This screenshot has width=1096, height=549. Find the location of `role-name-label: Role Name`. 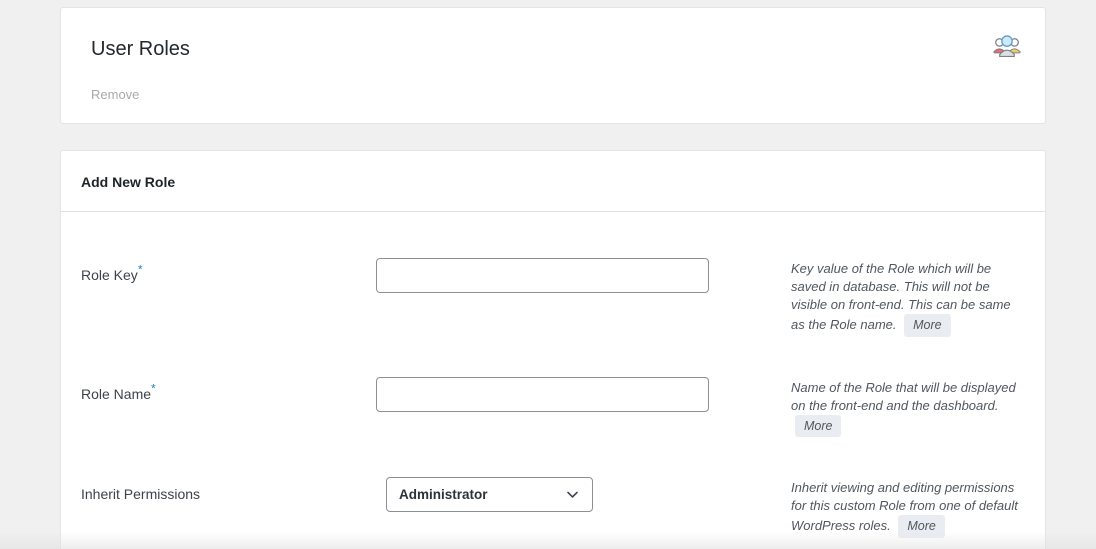

role-name-label: Role Name is located at coordinates (116, 393).